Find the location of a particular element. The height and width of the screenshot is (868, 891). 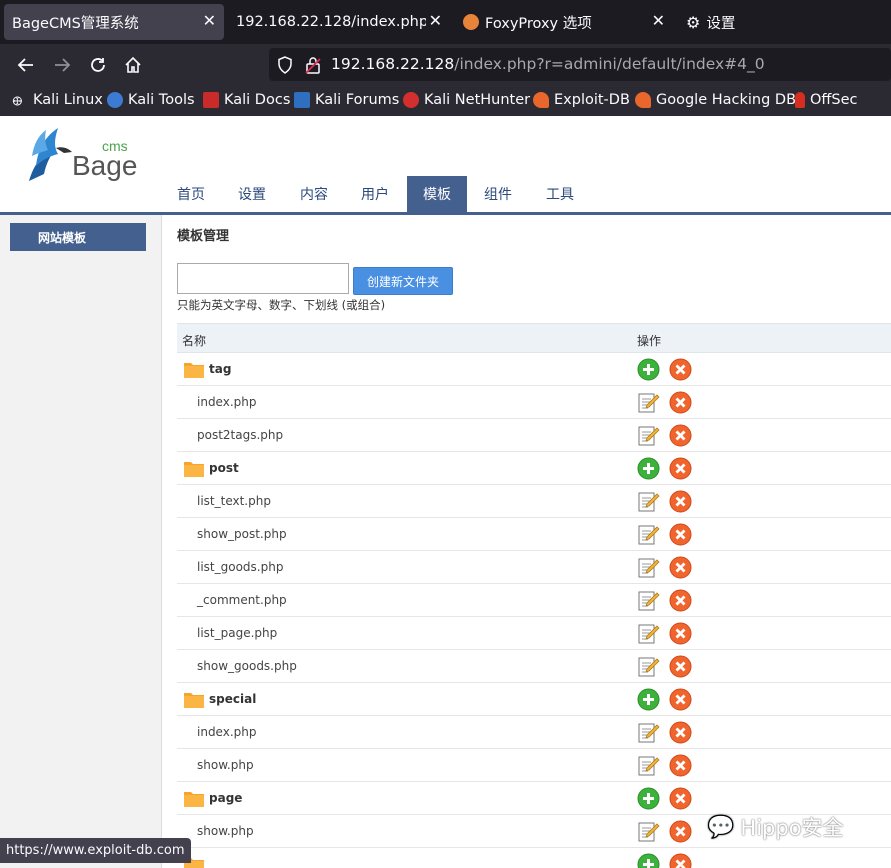

forward-button is located at coordinates (62, 65).